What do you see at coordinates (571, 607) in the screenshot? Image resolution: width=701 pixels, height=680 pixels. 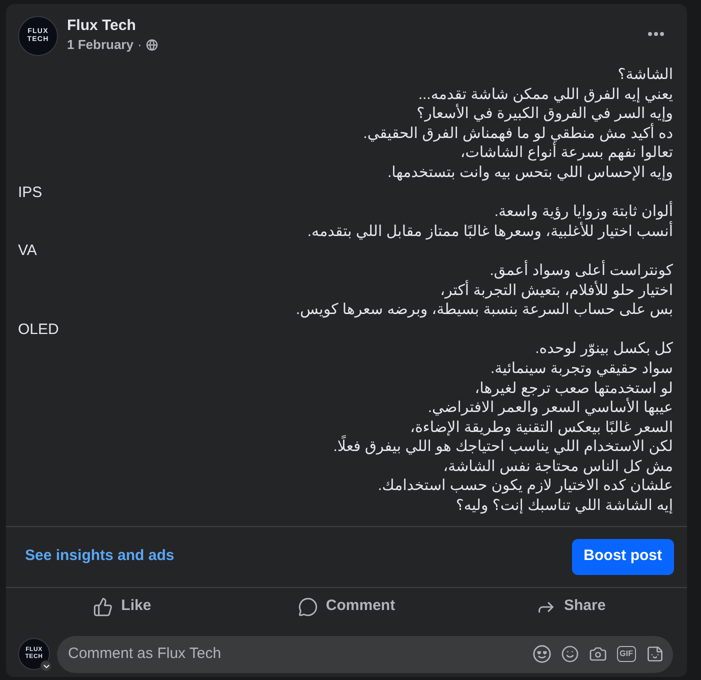 I see `post-action-button: Share` at bounding box center [571, 607].